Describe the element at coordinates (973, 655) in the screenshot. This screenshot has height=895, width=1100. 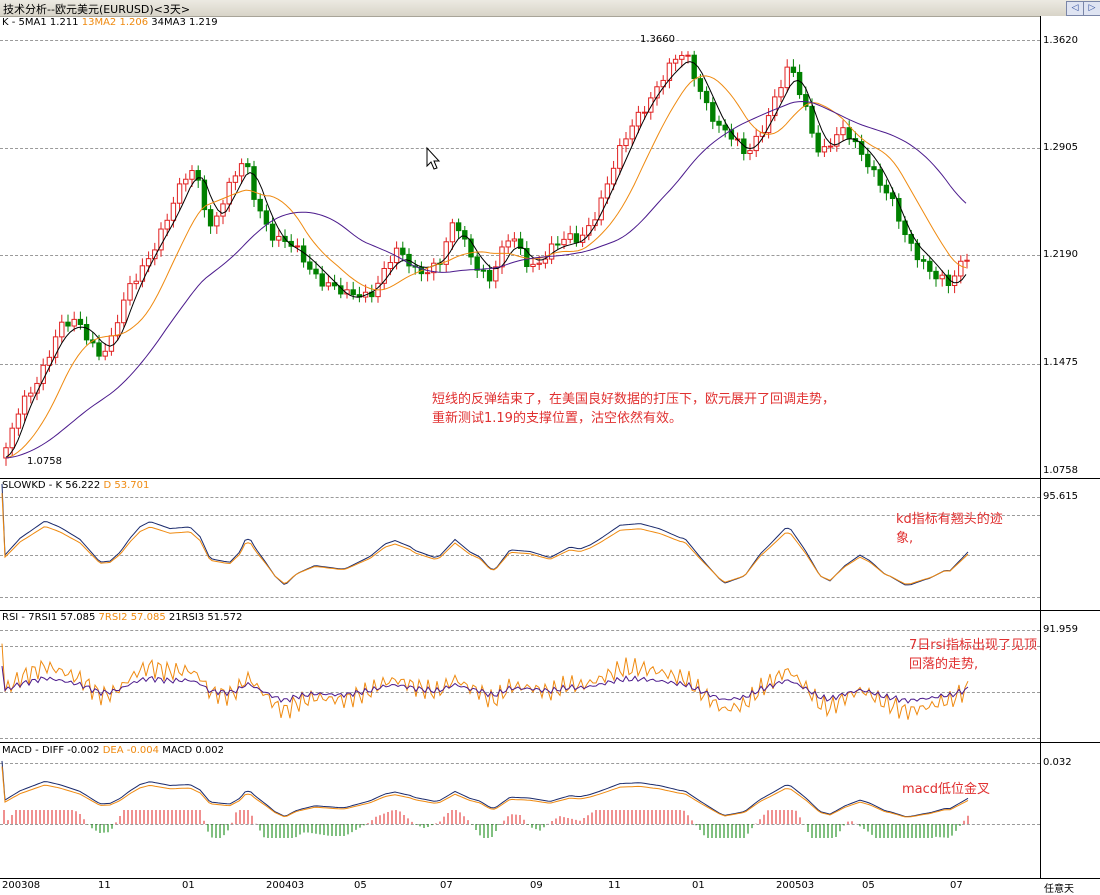
I see `rsi-annotation: 7日rsi指标出现了见顶 回落的走势,` at that location.